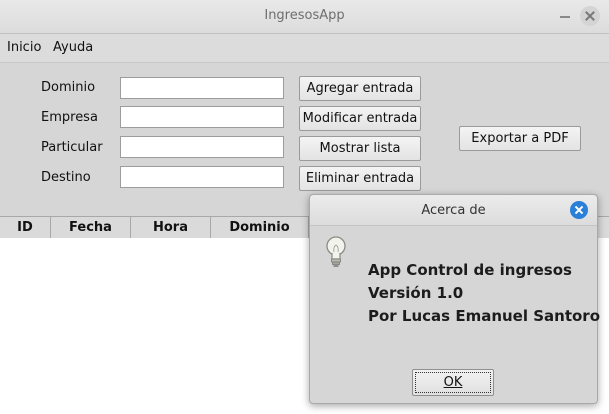 This screenshot has width=609, height=414. Describe the element at coordinates (91, 227) in the screenshot. I see `column-header-fecha: Fecha` at that location.